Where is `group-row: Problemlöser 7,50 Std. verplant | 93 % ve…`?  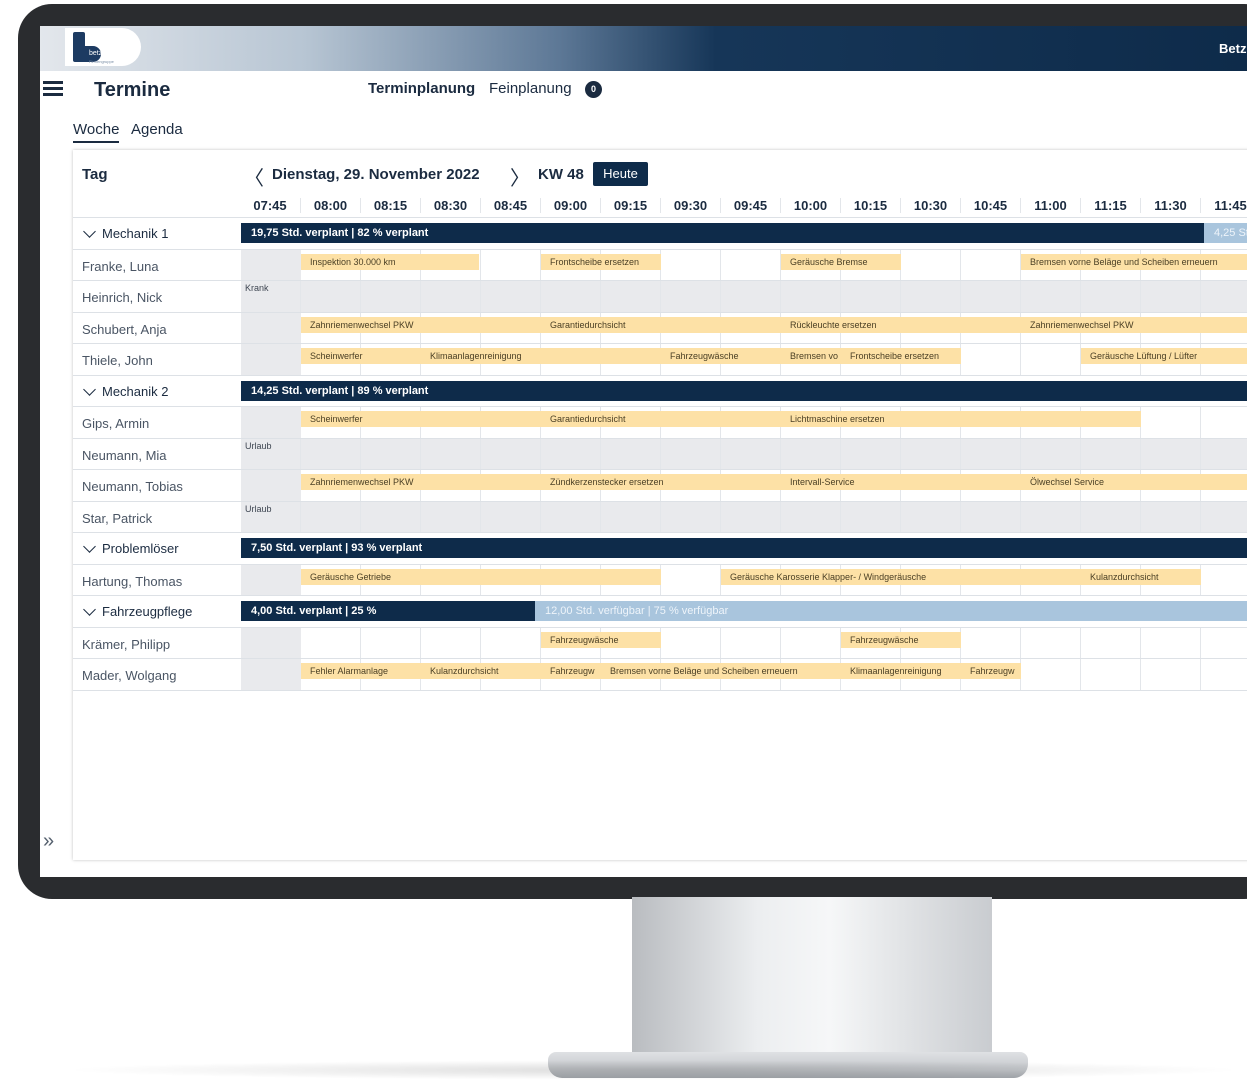
group-row: Problemlöser 7,50 Std. verplant | 93 % ve… is located at coordinates (660, 548).